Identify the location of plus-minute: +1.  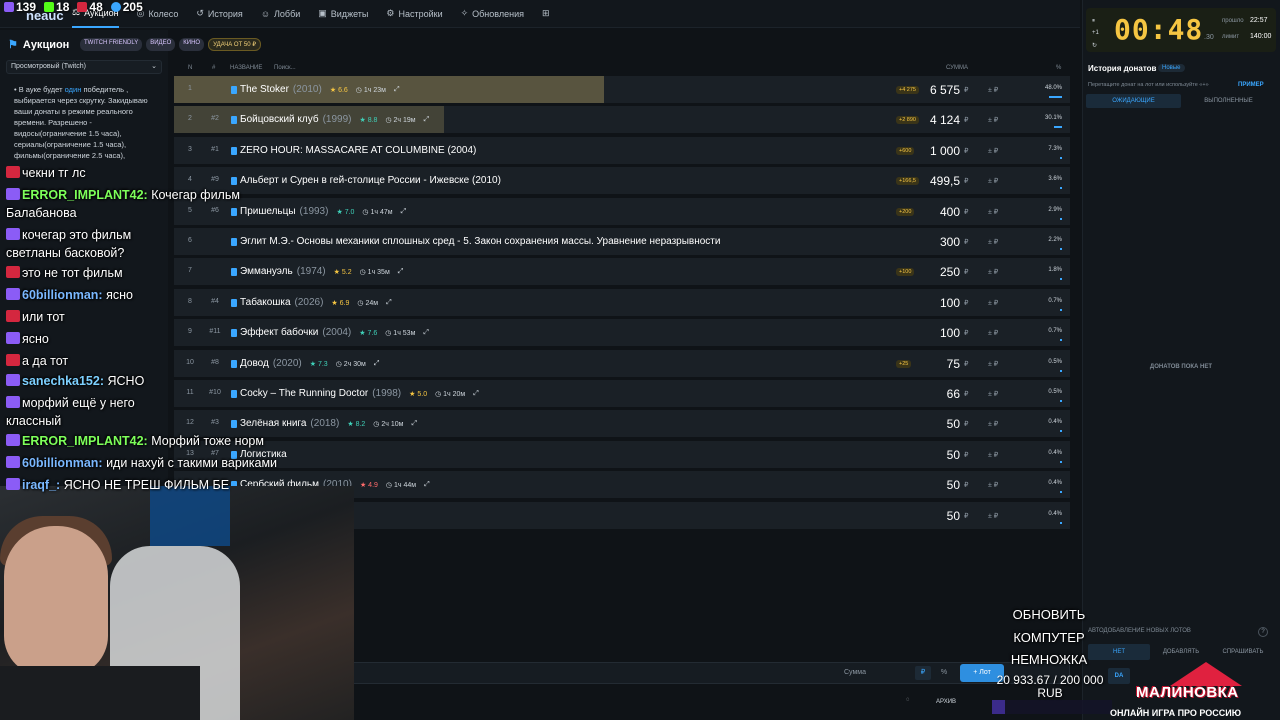
(1095, 33).